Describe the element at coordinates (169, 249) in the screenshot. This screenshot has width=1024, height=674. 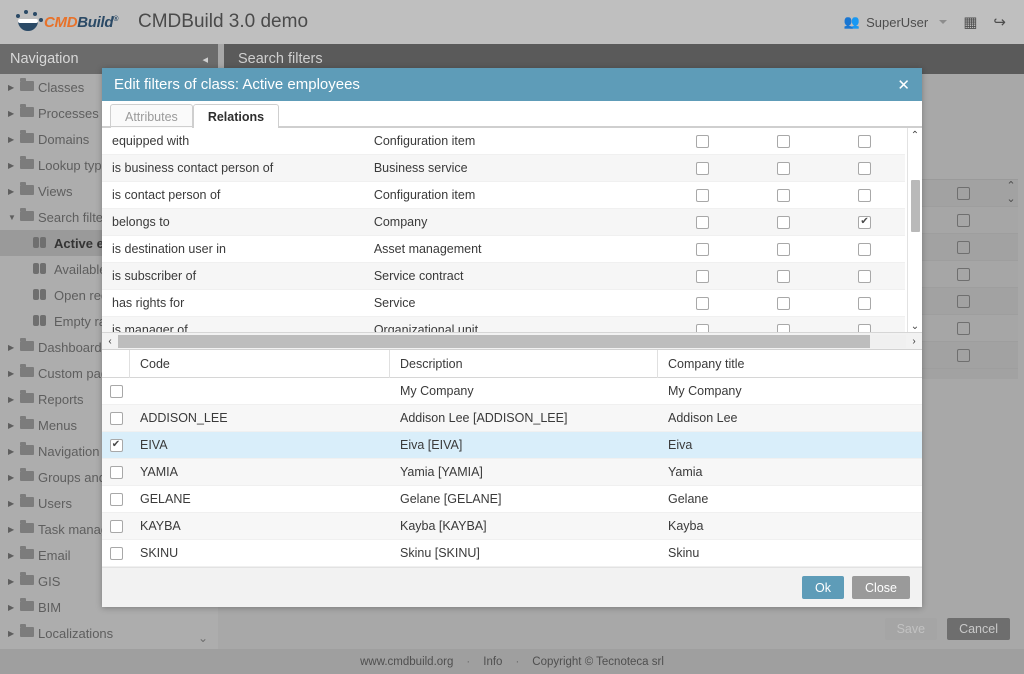
I see `relation-name: is destination user in` at that location.